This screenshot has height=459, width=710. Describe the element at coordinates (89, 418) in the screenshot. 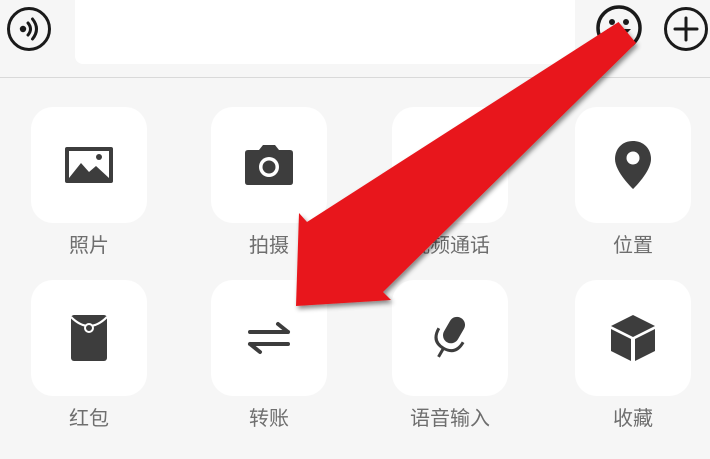

I see `action-label: 红包` at that location.